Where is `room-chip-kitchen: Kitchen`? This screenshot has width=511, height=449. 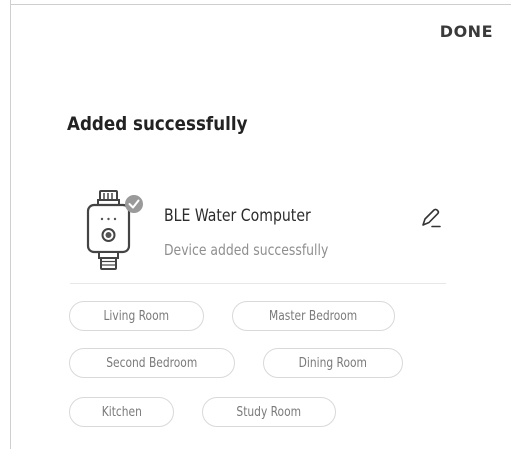 room-chip-kitchen: Kitchen is located at coordinates (121, 412).